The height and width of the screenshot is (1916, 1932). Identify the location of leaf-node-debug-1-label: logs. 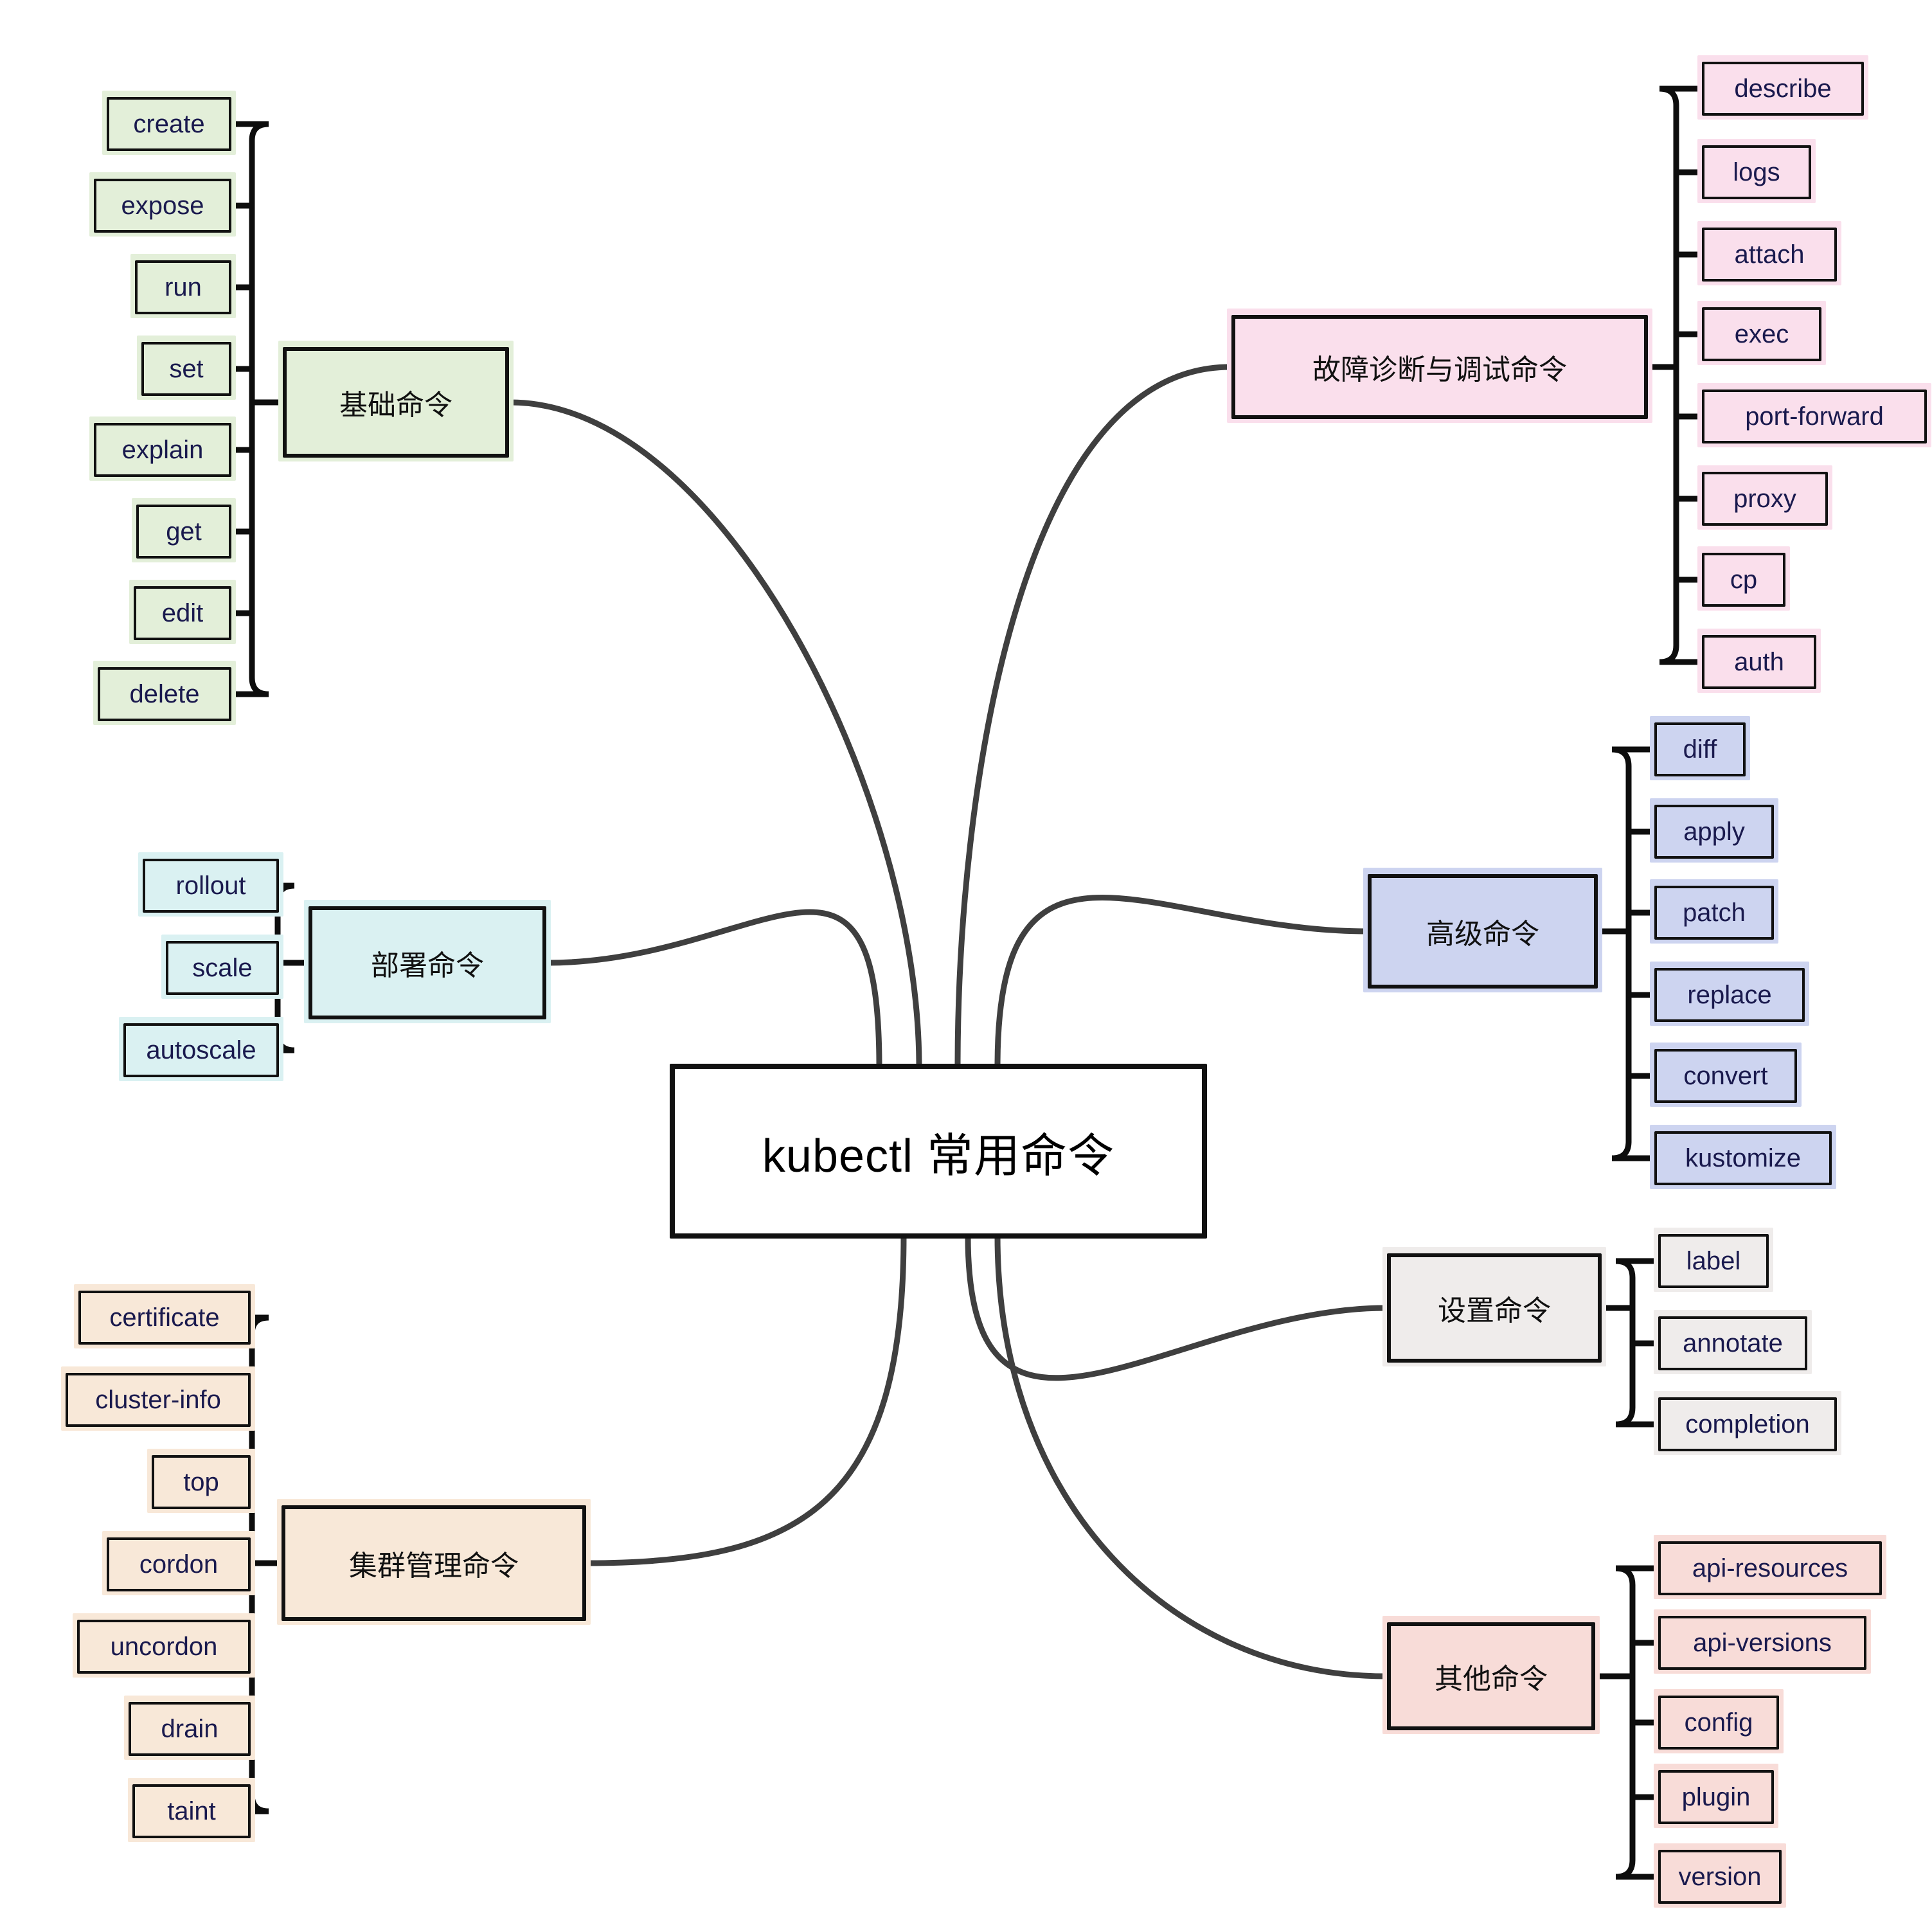
(1756, 171).